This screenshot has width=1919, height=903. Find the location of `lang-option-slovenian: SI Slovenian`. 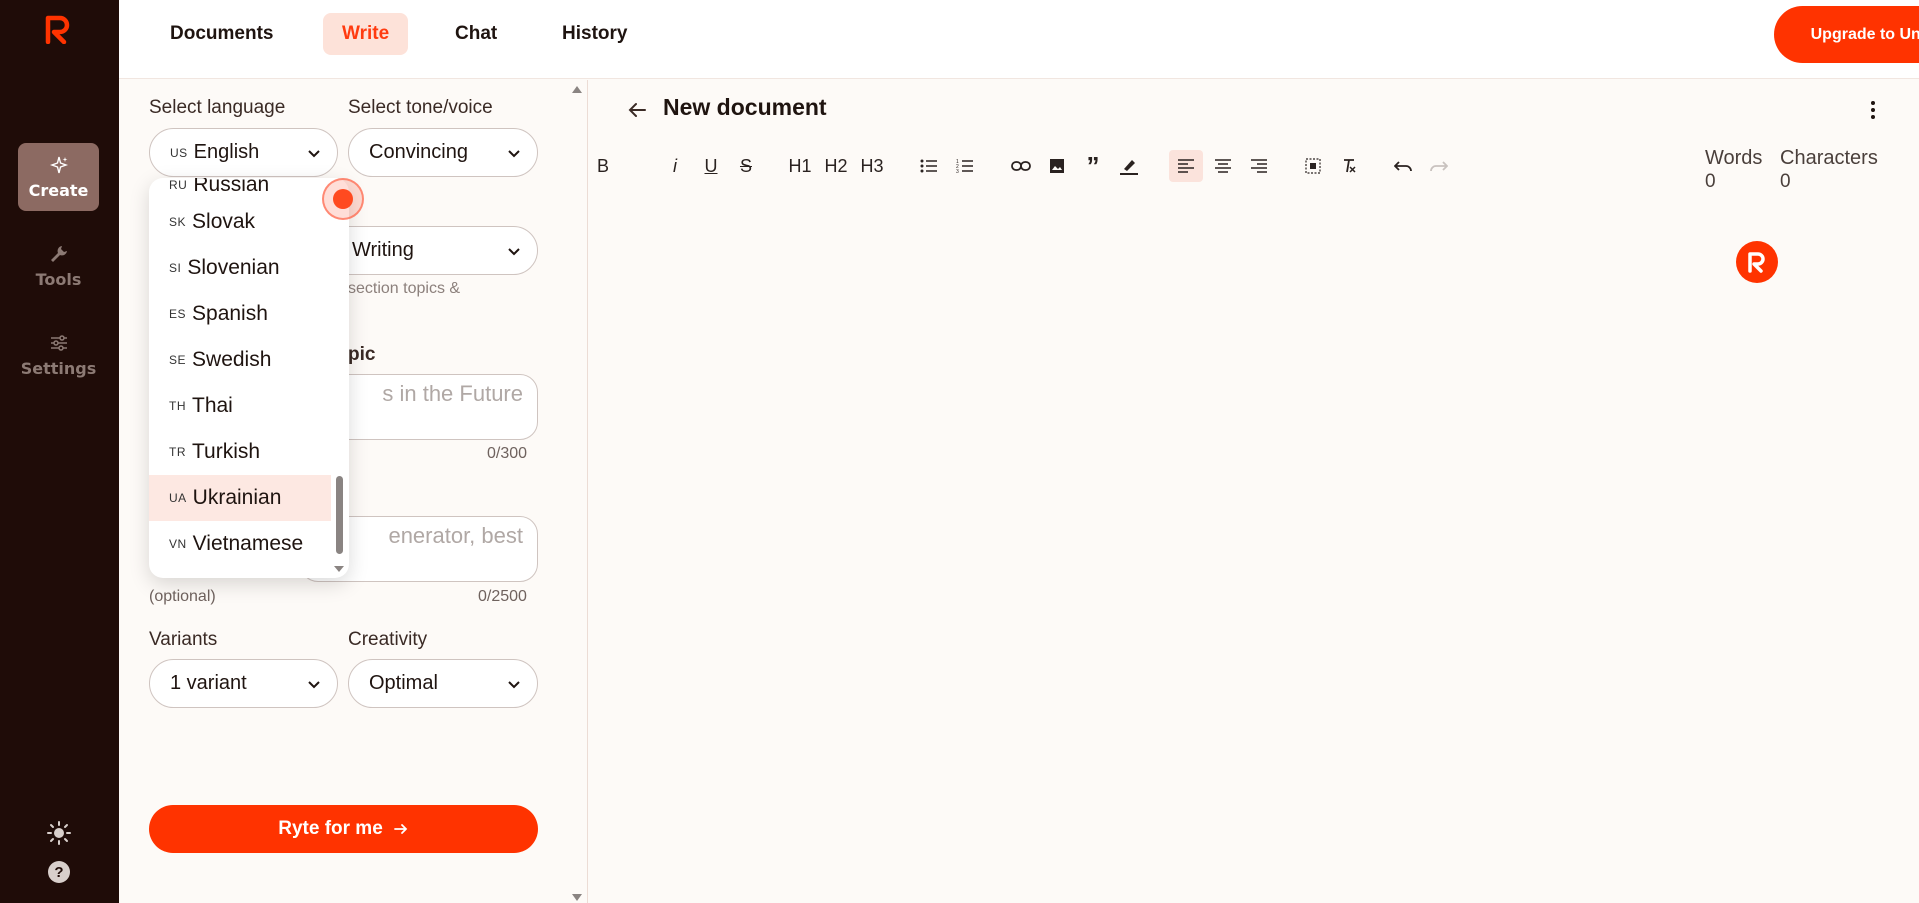

lang-option-slovenian: SI Slovenian is located at coordinates (240, 268).